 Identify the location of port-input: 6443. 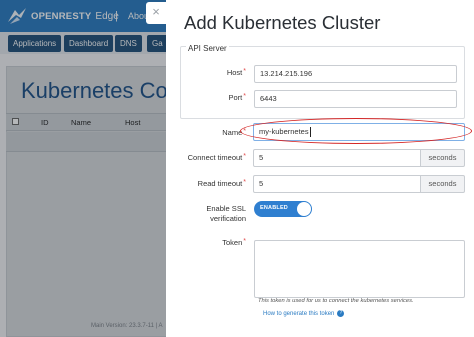
(355, 99).